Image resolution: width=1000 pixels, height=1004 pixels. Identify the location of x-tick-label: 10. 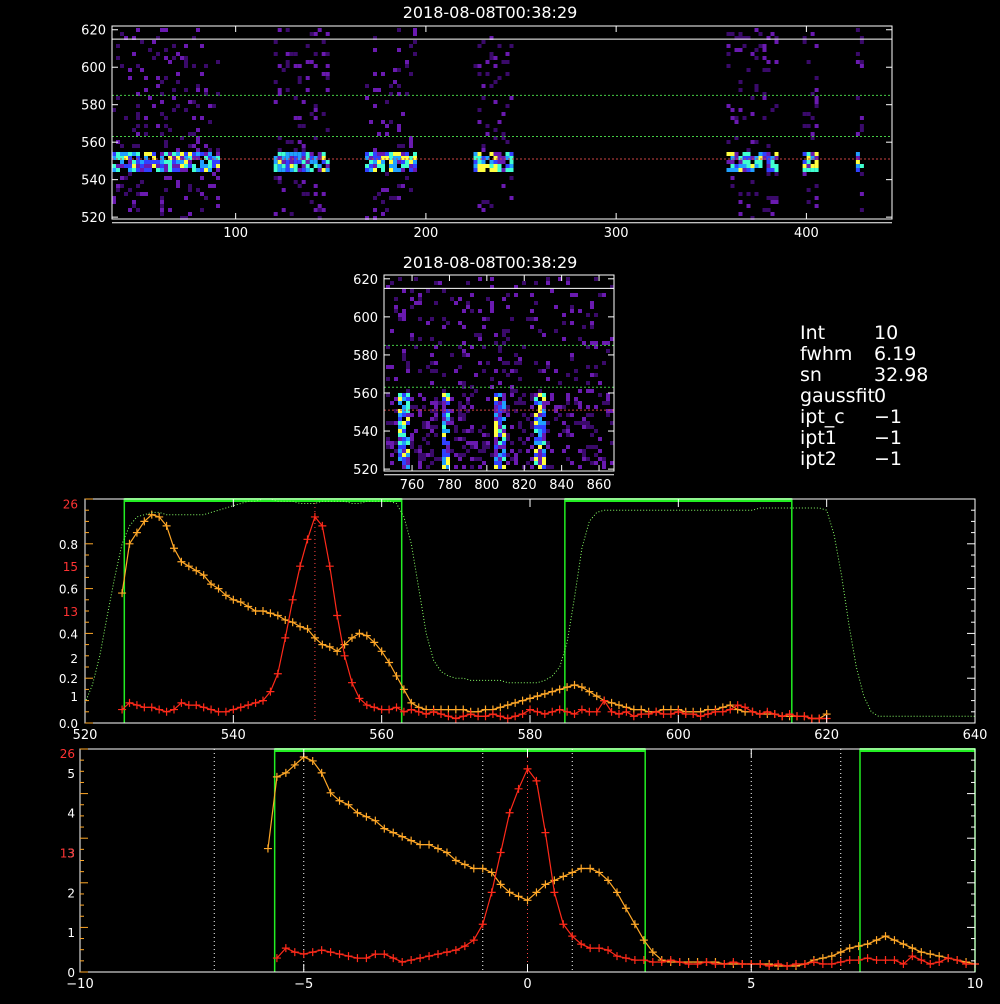
(975, 984).